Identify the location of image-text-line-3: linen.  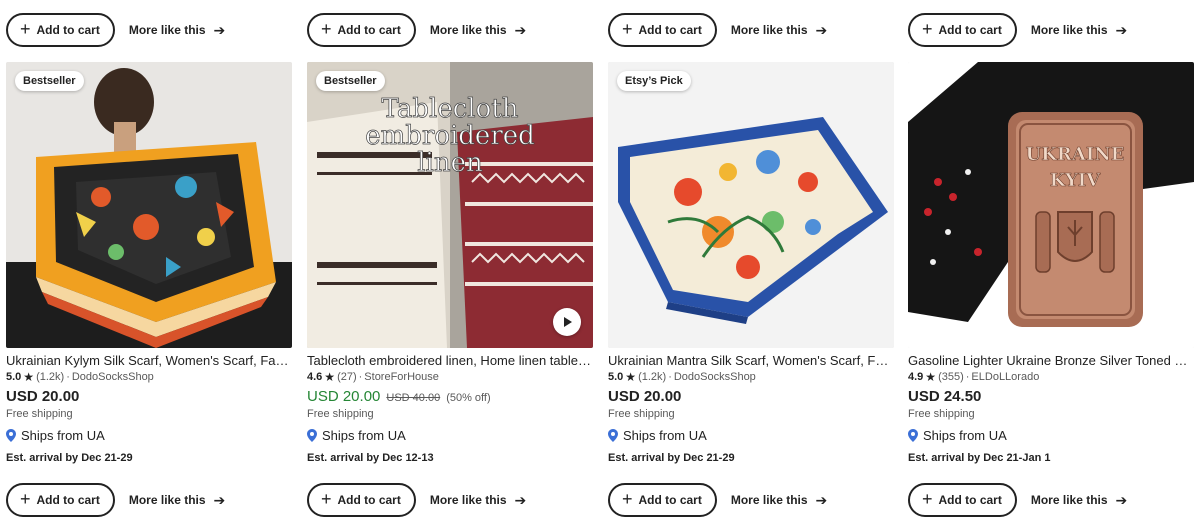
(450, 163).